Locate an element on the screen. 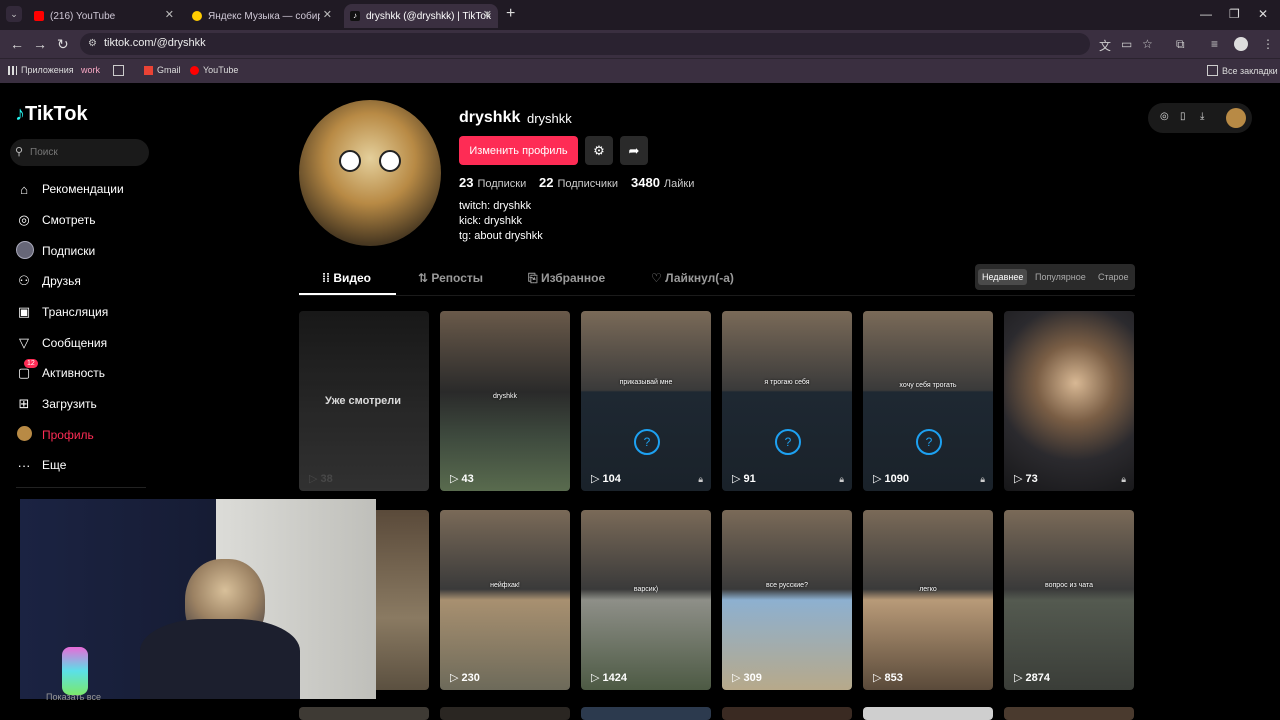  minimize-icon: — is located at coordinates (1206, 14).